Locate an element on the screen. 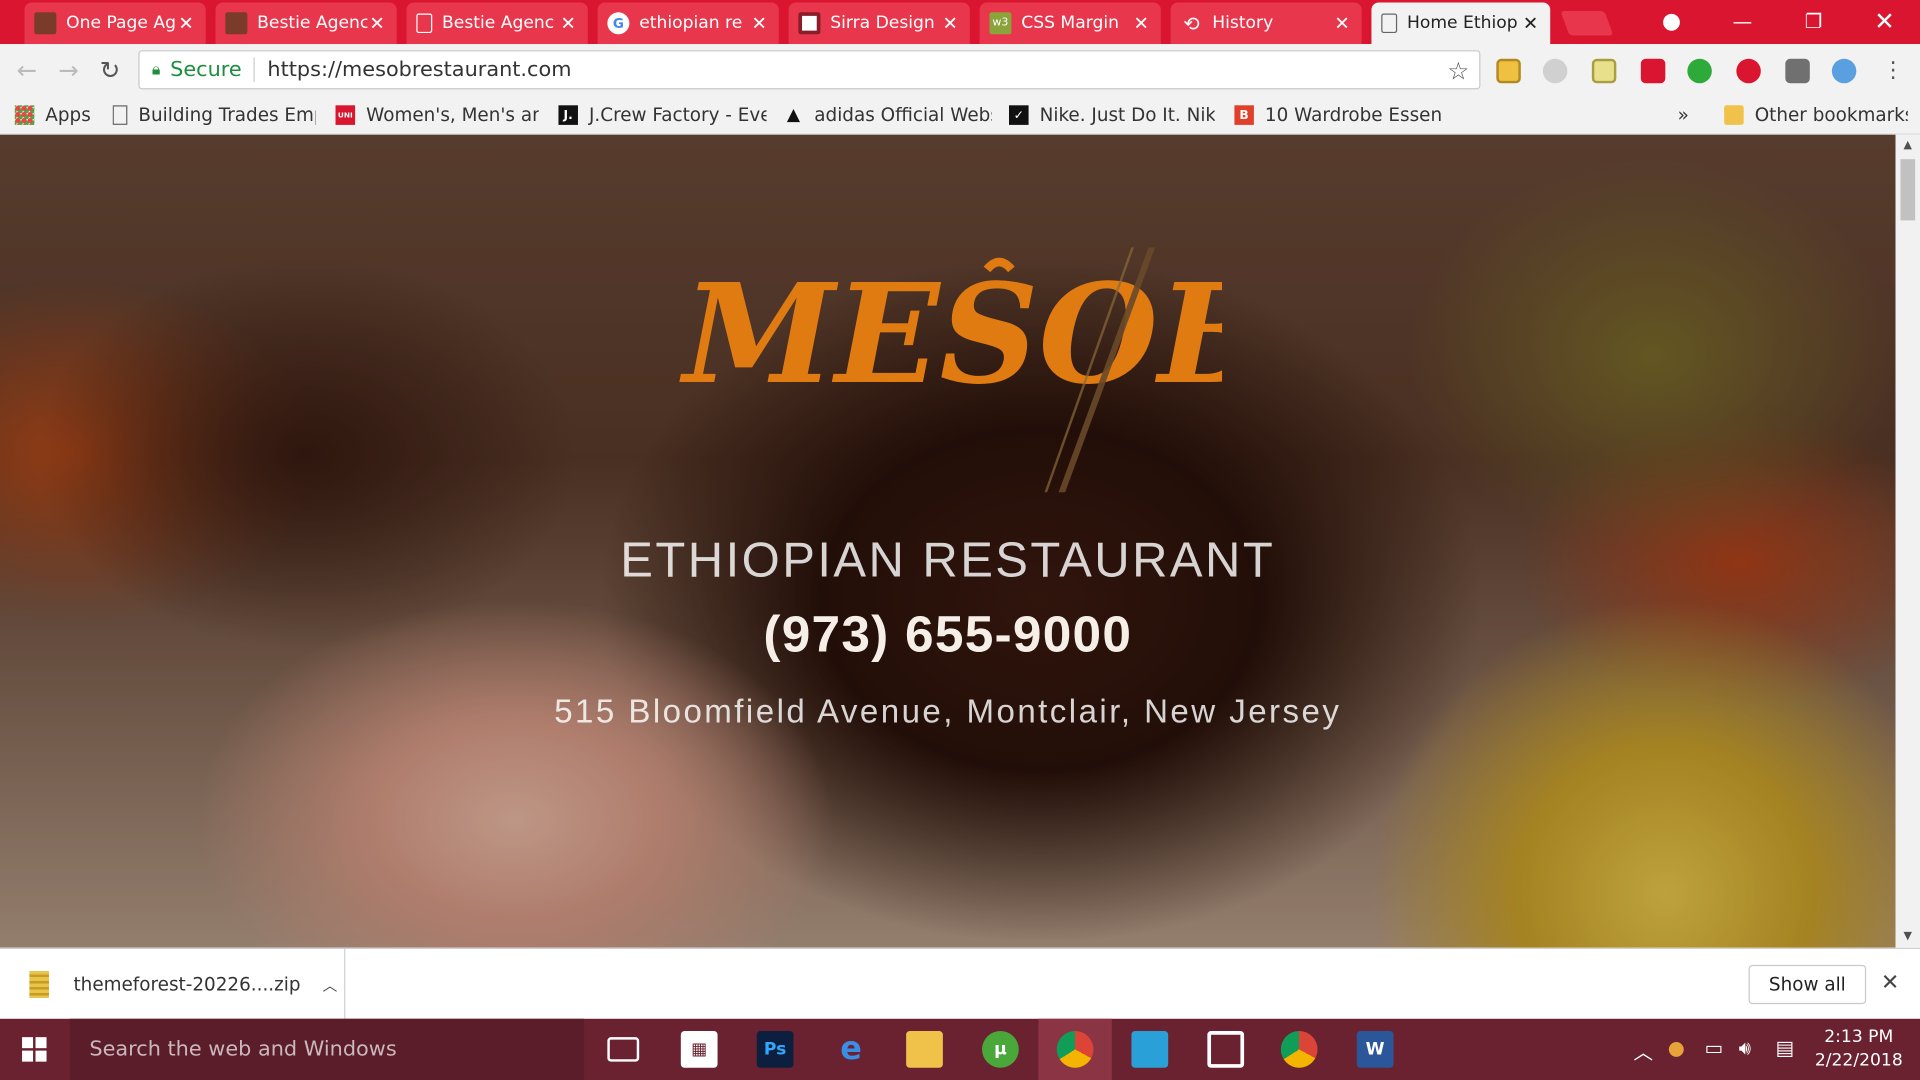 The image size is (1920, 1080). file-explorer-icon is located at coordinates (924, 1049).